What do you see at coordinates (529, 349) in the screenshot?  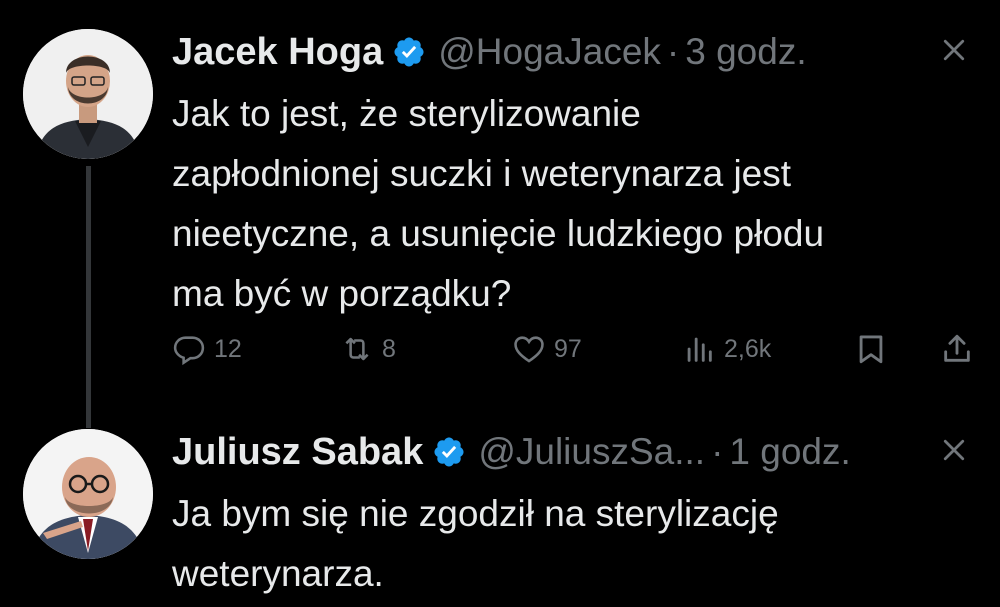 I see `like-icon` at bounding box center [529, 349].